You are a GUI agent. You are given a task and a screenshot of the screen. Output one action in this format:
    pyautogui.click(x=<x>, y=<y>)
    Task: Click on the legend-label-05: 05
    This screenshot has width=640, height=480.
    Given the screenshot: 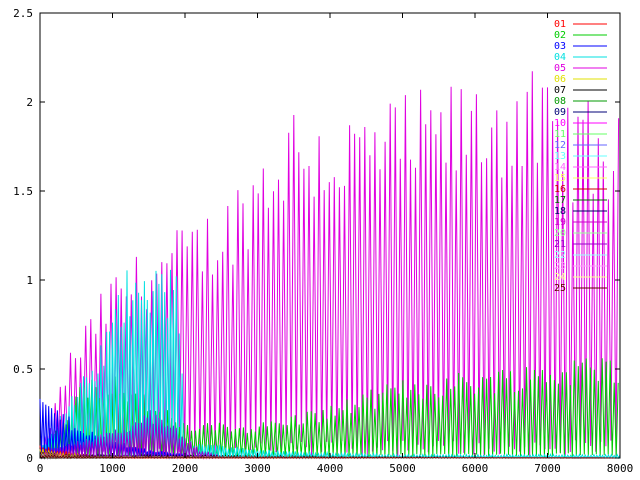 What is the action you would take?
    pyautogui.click(x=560, y=68)
    